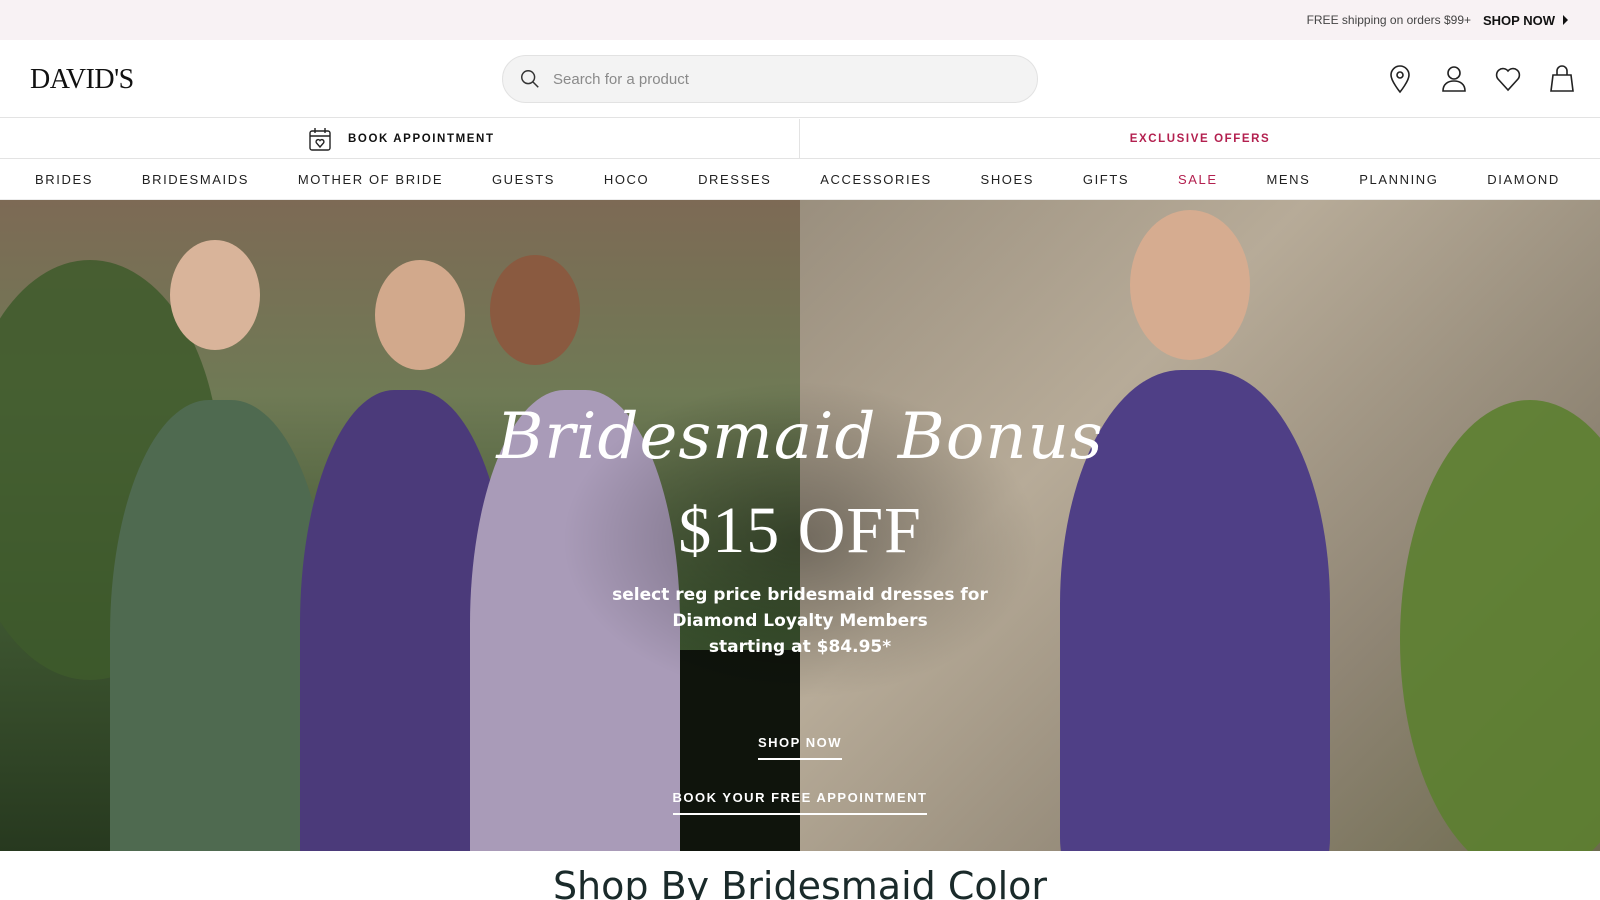 The height and width of the screenshot is (900, 1600). What do you see at coordinates (1008, 179) in the screenshot?
I see `nav-item-shoes: SHOES` at bounding box center [1008, 179].